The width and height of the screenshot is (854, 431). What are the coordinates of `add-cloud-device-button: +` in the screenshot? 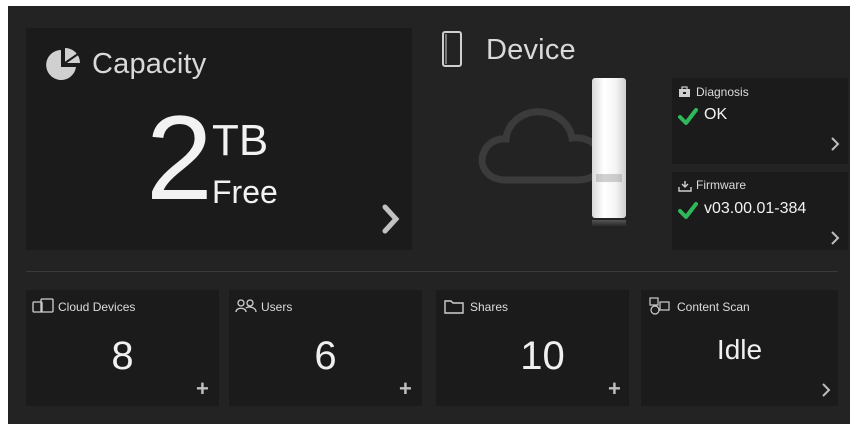 It's located at (202, 389).